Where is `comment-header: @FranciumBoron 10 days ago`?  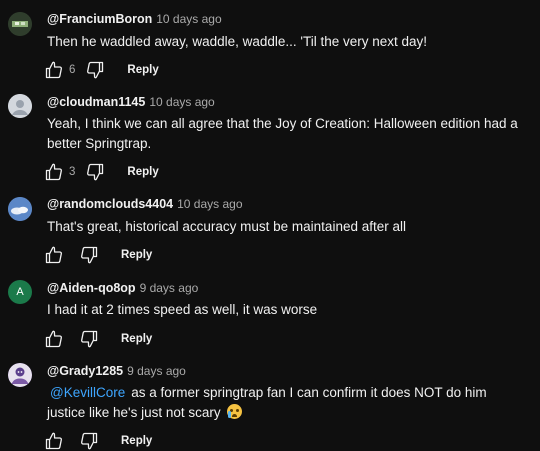
comment-header: @FranciumBoron 10 days ago is located at coordinates (134, 19).